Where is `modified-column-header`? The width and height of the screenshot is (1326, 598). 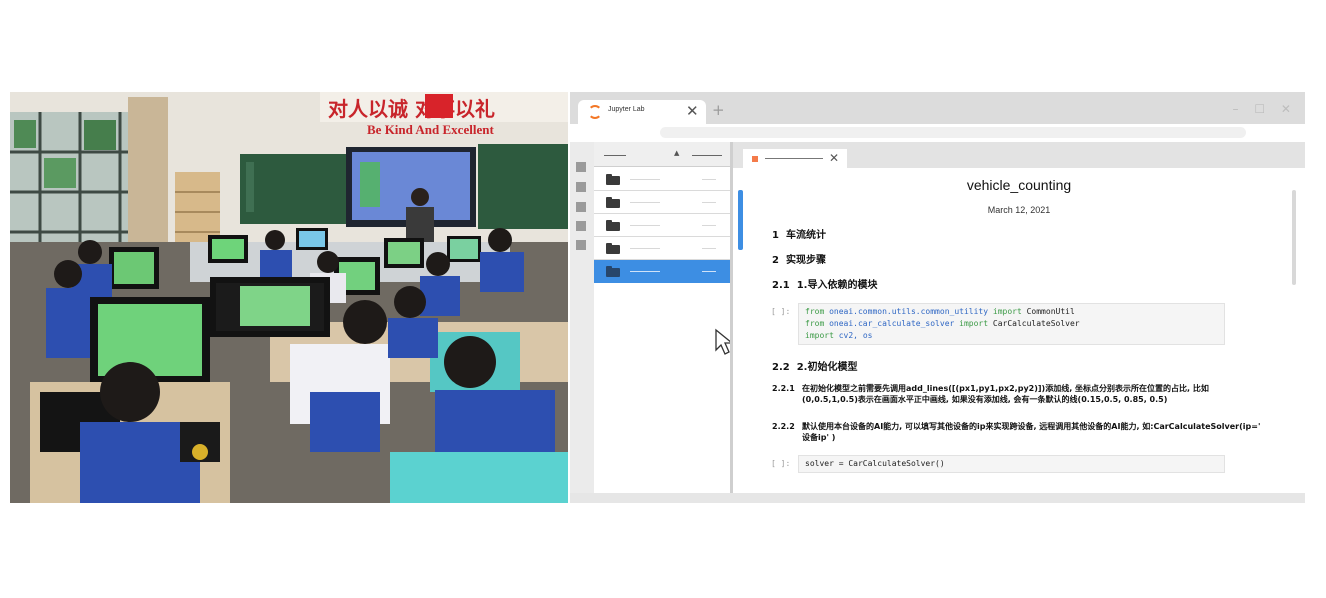
modified-column-header is located at coordinates (707, 155).